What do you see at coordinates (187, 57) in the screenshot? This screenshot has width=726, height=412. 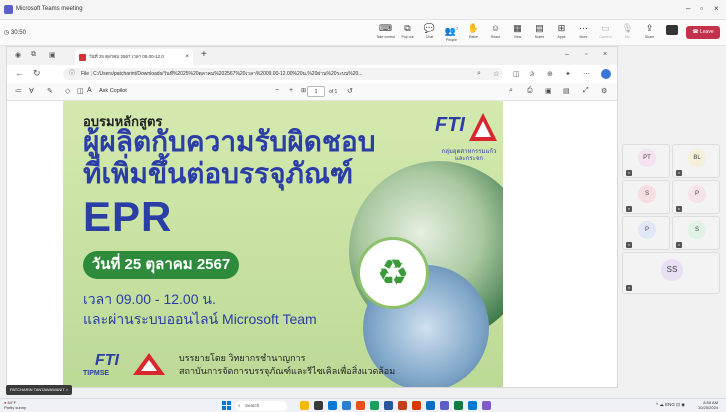 I see `close-tab-icon: ×` at bounding box center [187, 57].